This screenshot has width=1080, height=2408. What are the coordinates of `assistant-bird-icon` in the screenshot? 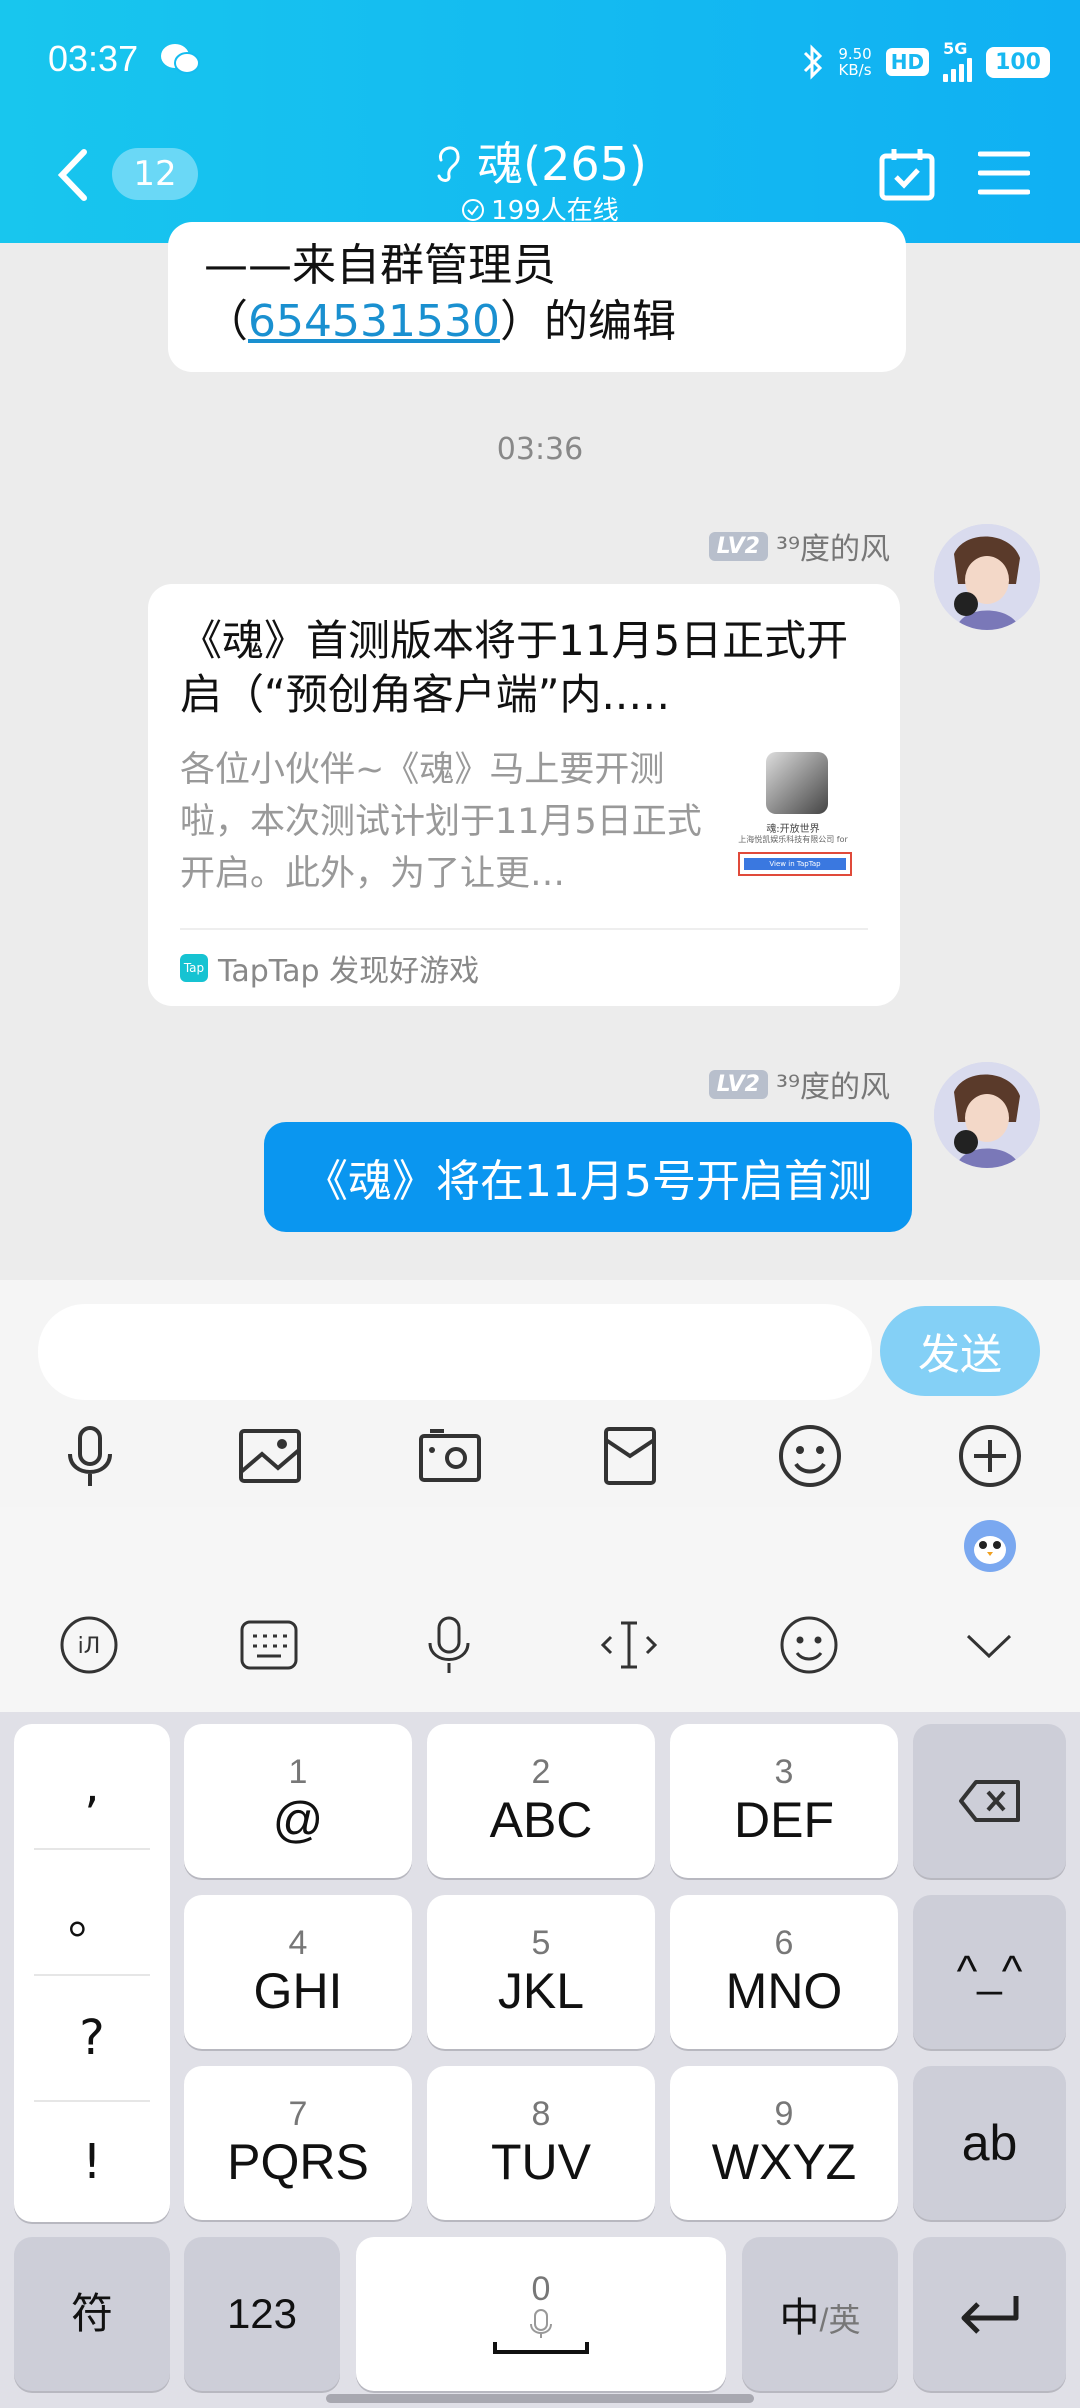 It's located at (990, 1548).